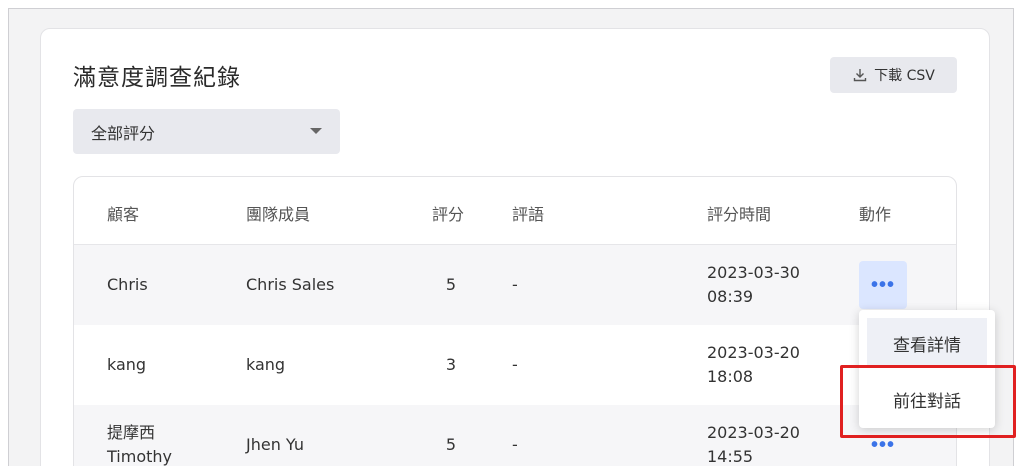 The height and width of the screenshot is (466, 1020). Describe the element at coordinates (904, 76) in the screenshot. I see `download-csv-label: 下載 CSV` at that location.